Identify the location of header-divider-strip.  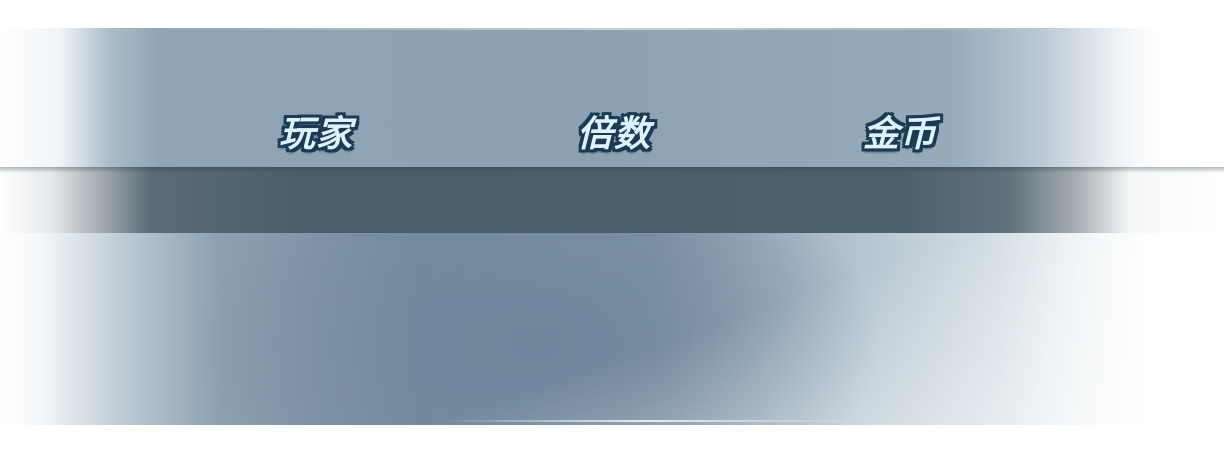
(612, 200).